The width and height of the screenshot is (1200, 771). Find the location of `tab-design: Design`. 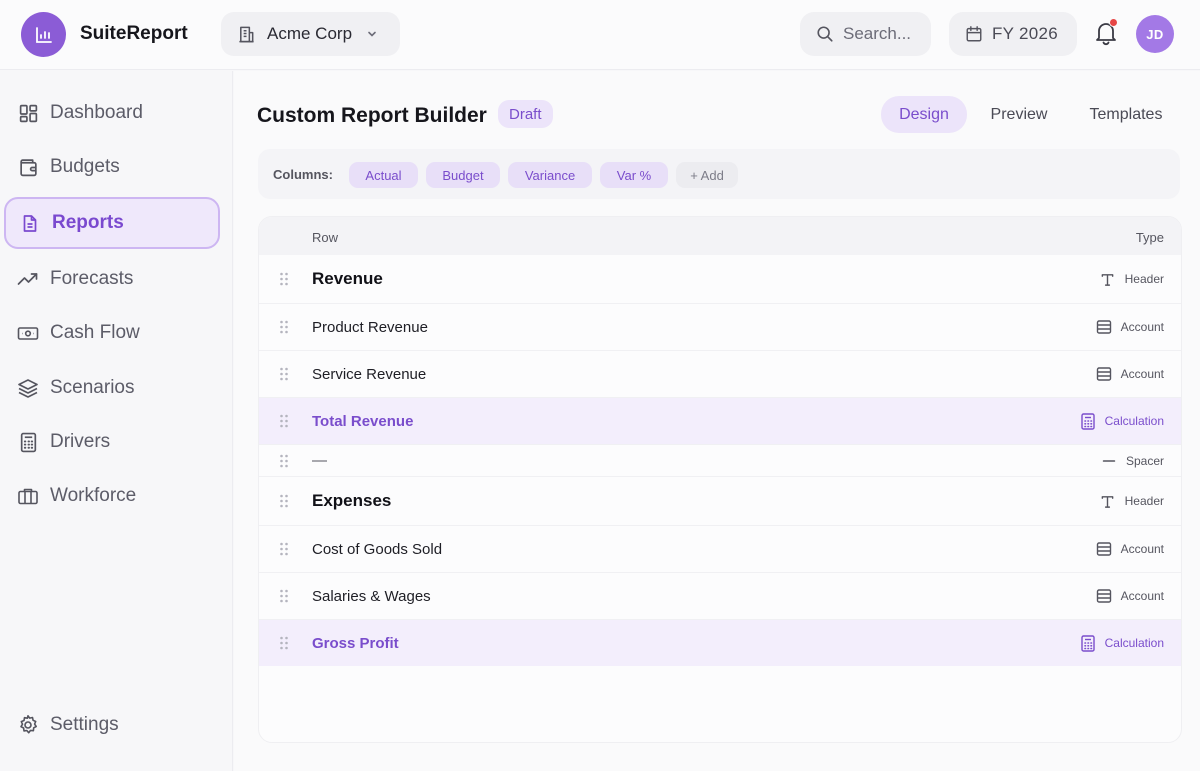

tab-design: Design is located at coordinates (924, 114).